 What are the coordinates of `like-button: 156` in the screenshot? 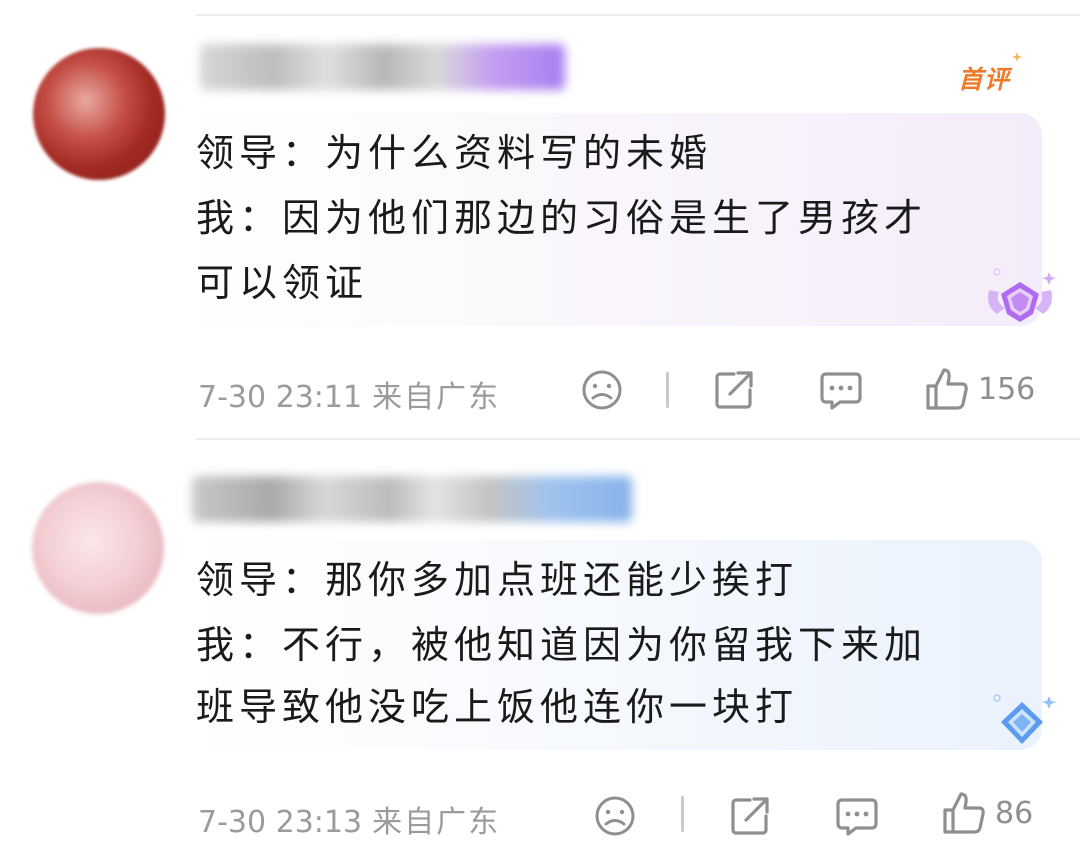 It's located at (979, 389).